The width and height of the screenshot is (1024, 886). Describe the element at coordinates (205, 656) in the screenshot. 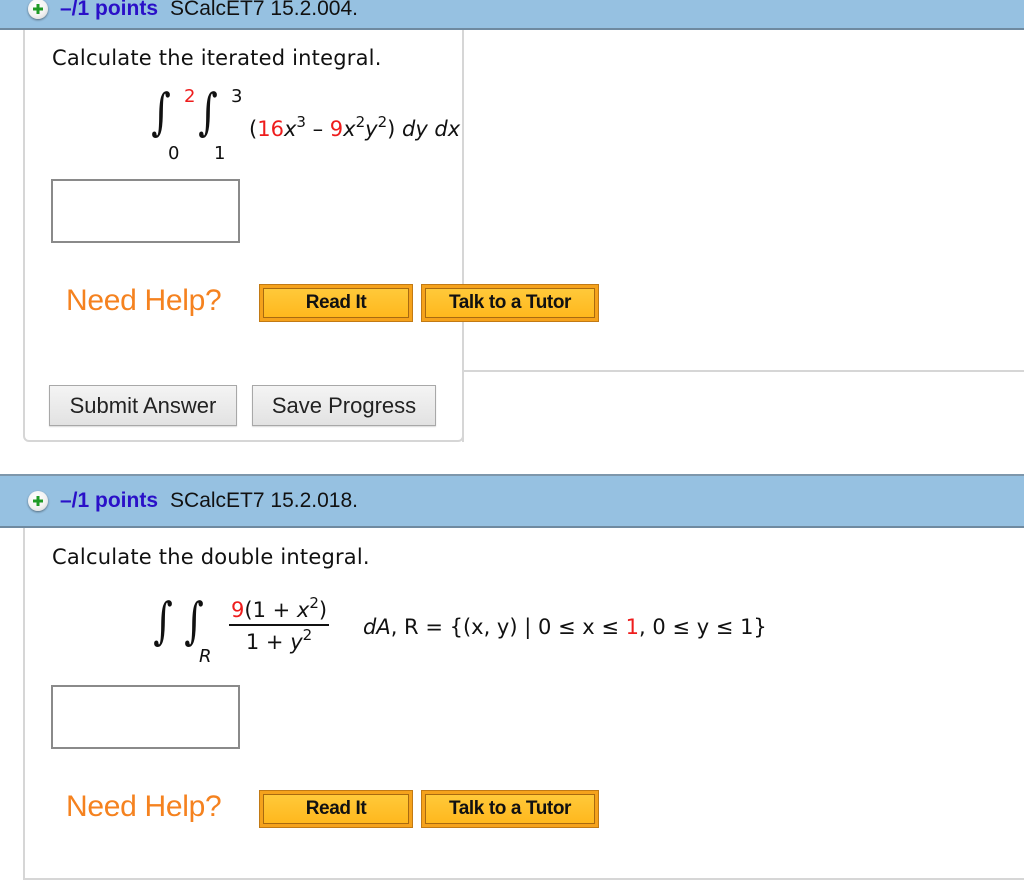

I see `region-subscript: R` at that location.